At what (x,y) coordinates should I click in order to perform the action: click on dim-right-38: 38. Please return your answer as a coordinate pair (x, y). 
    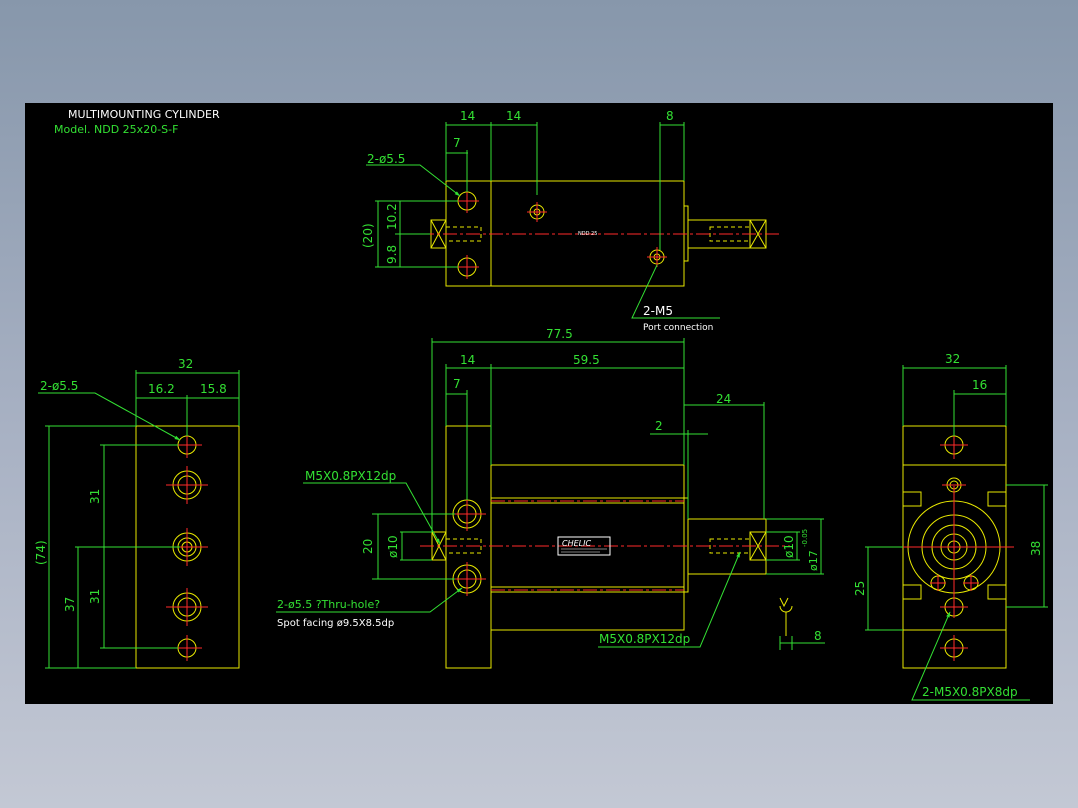
    Looking at the image, I should click on (1036, 548).